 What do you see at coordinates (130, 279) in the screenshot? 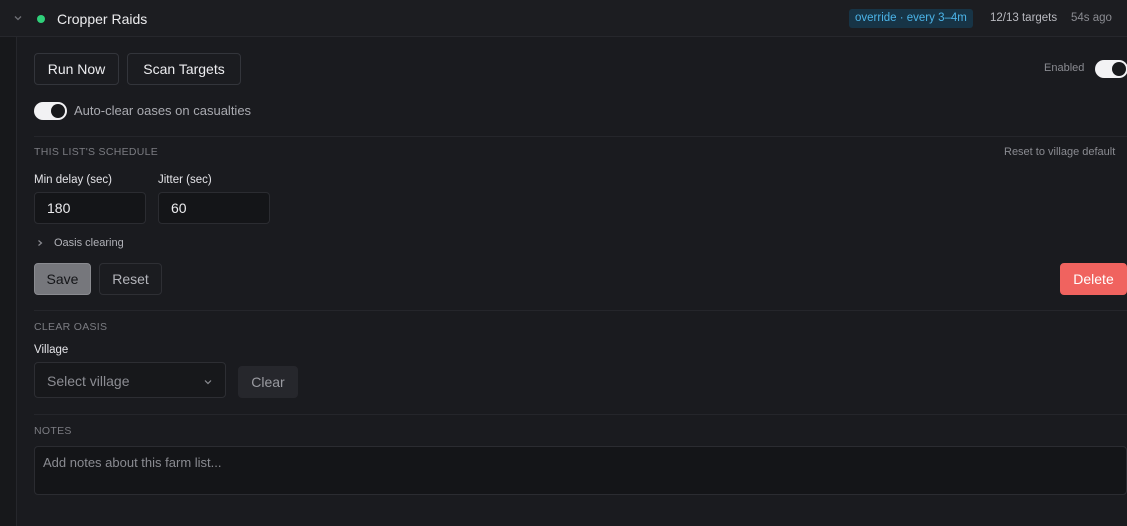
I see `reset-button: Reset` at bounding box center [130, 279].